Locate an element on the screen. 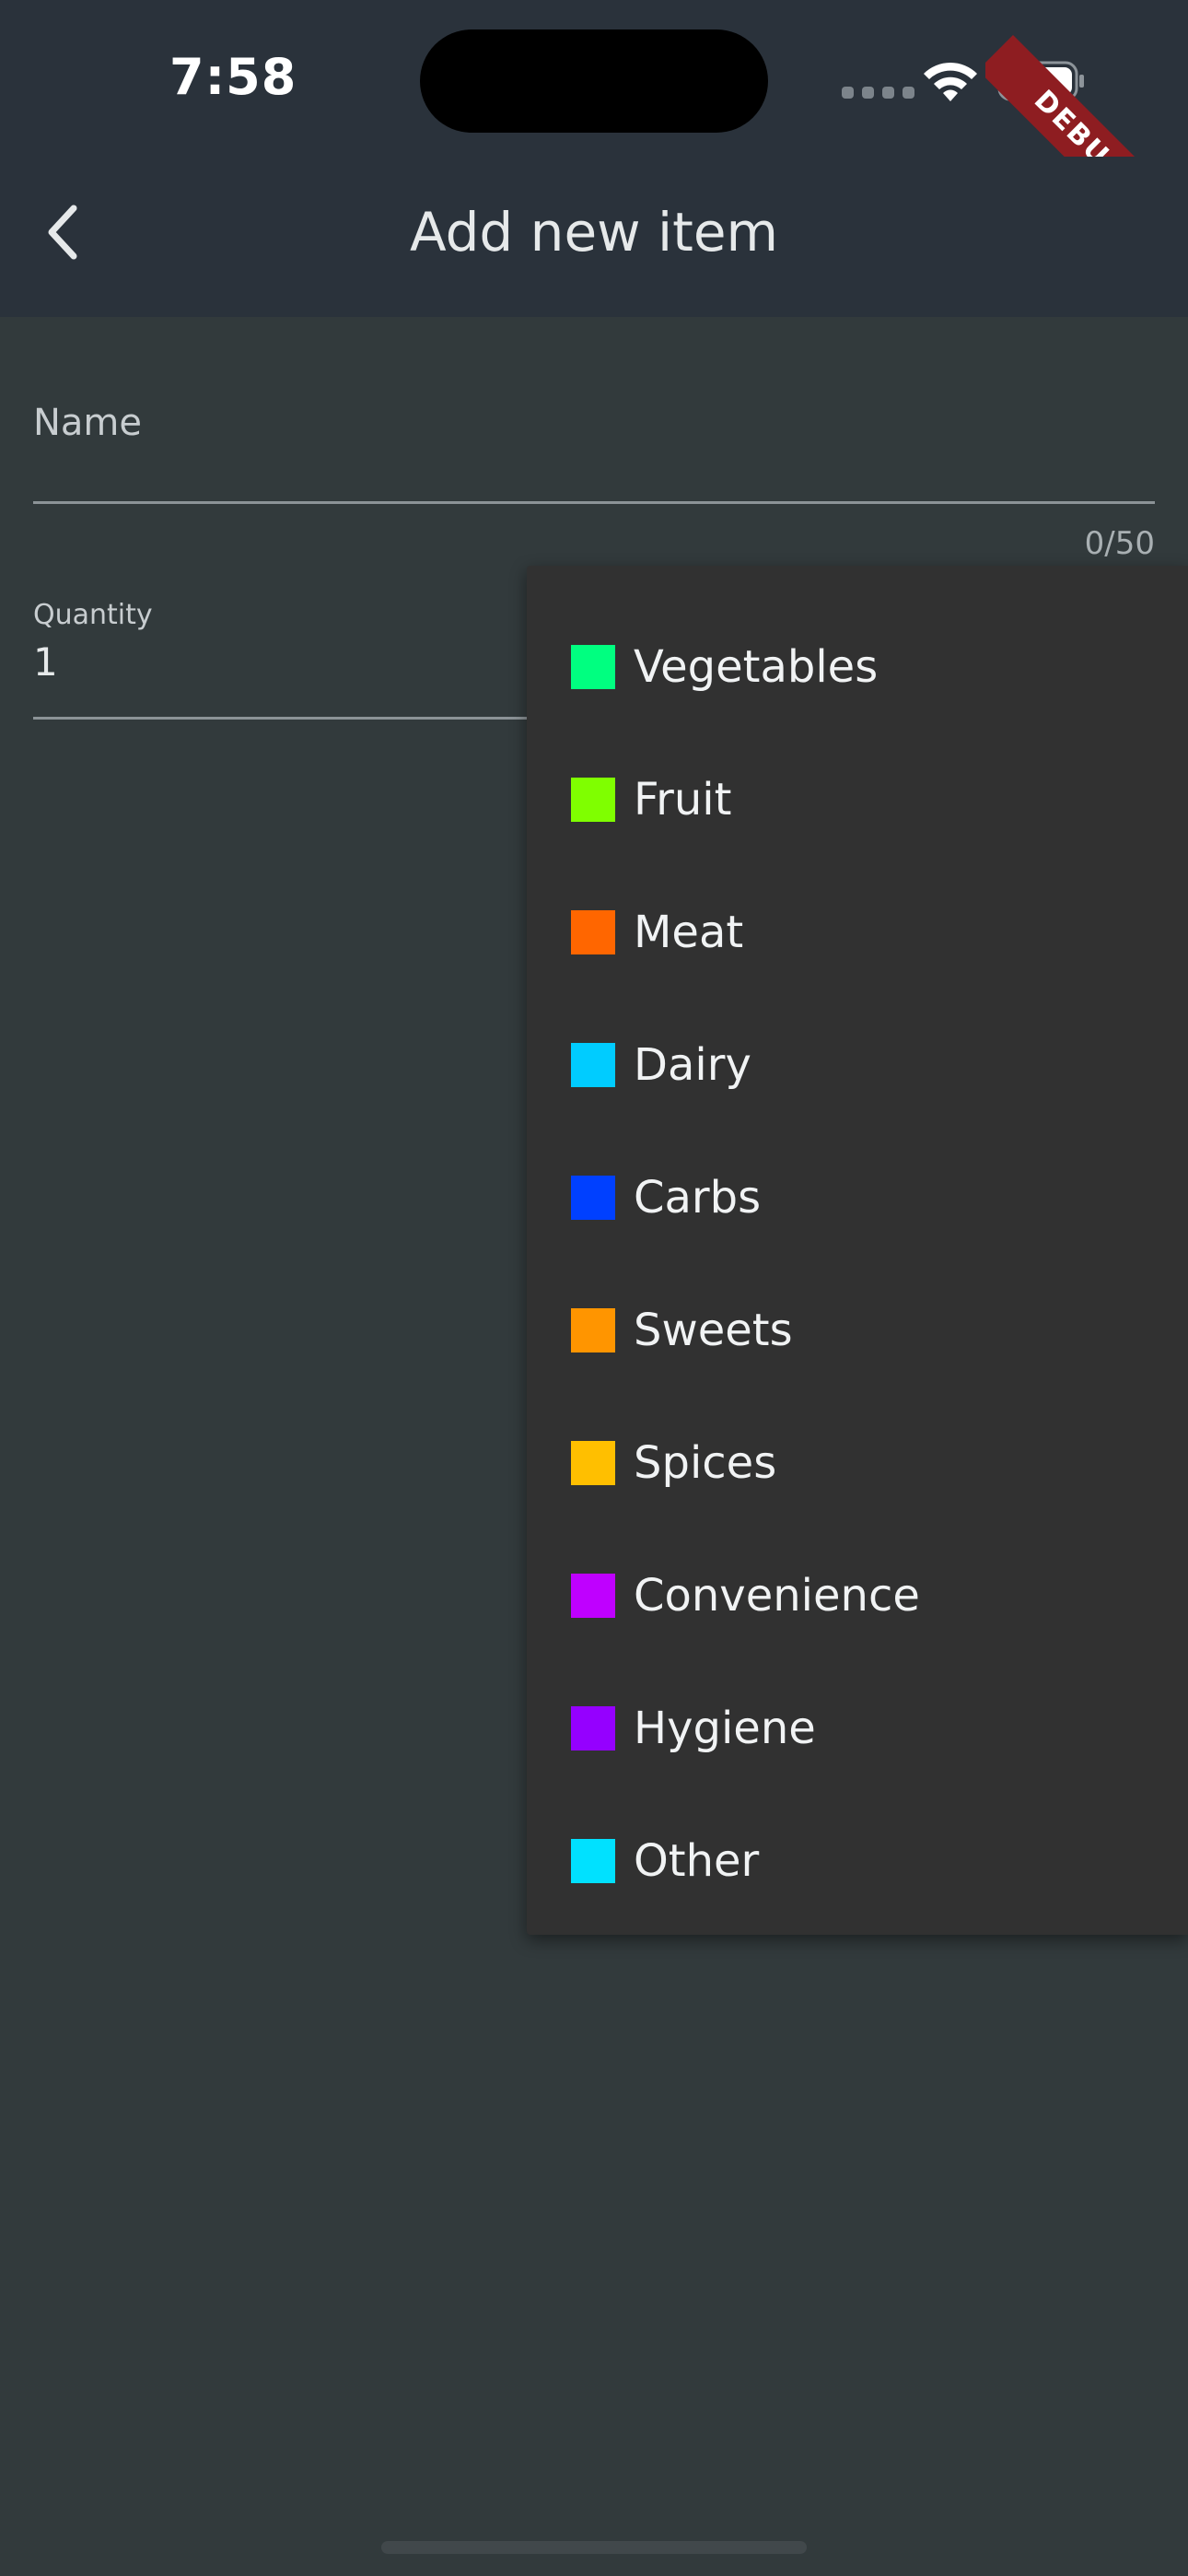 The height and width of the screenshot is (2576, 1188). wifi-icon is located at coordinates (951, 81).